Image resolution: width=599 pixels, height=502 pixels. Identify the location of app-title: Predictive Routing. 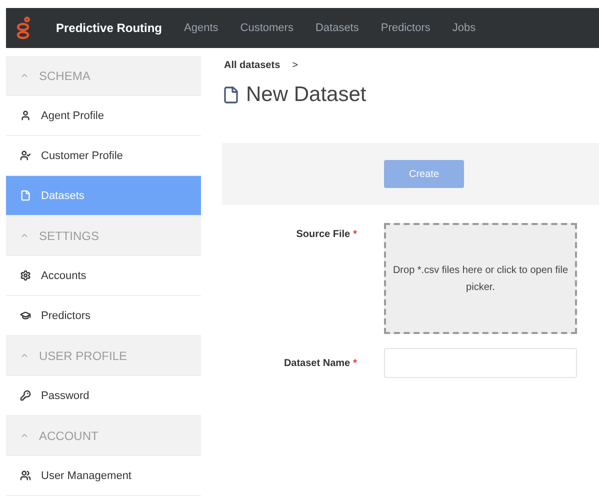
(109, 28).